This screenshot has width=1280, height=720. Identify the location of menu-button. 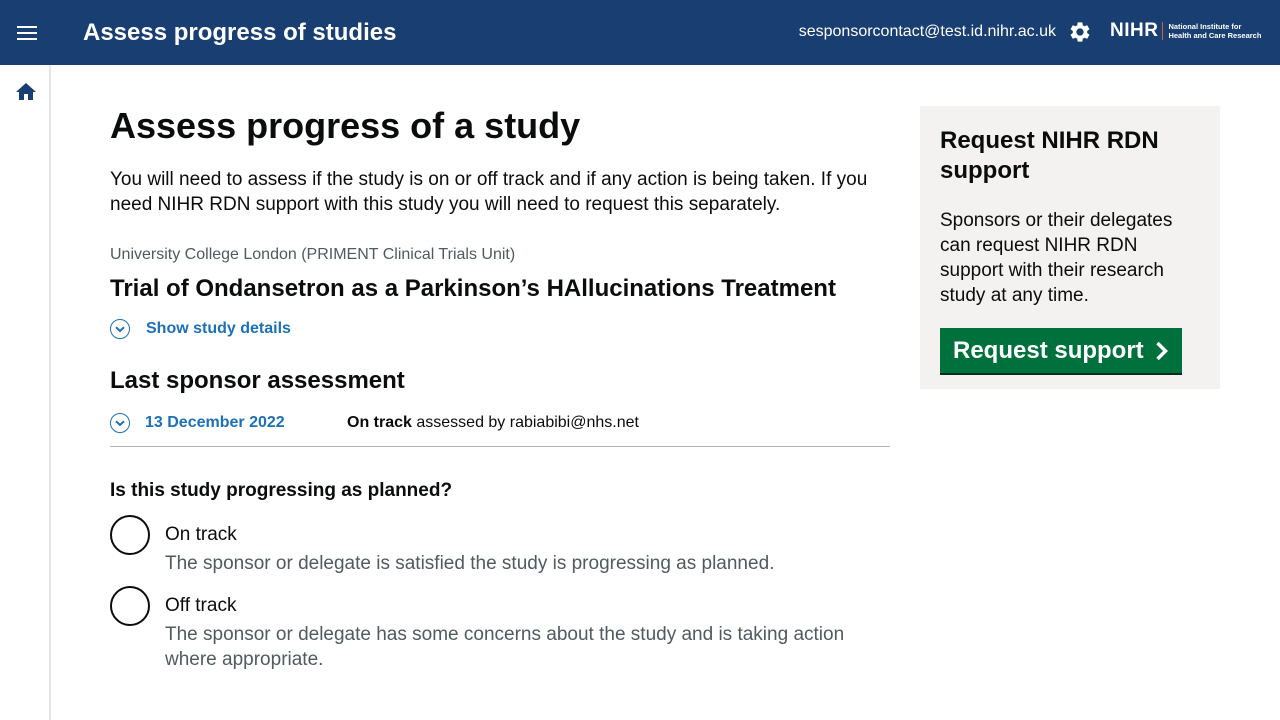
(27, 33).